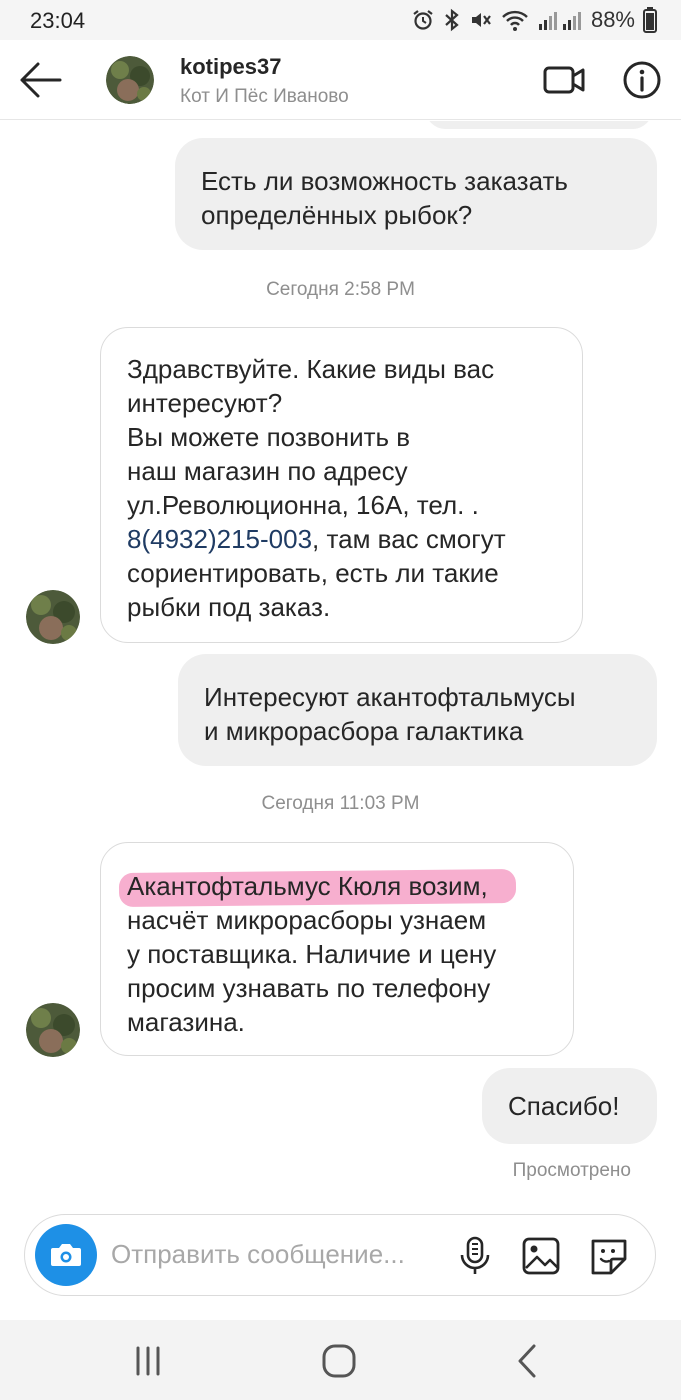 This screenshot has width=681, height=1400. What do you see at coordinates (559, 21) in the screenshot?
I see `signal-icon` at bounding box center [559, 21].